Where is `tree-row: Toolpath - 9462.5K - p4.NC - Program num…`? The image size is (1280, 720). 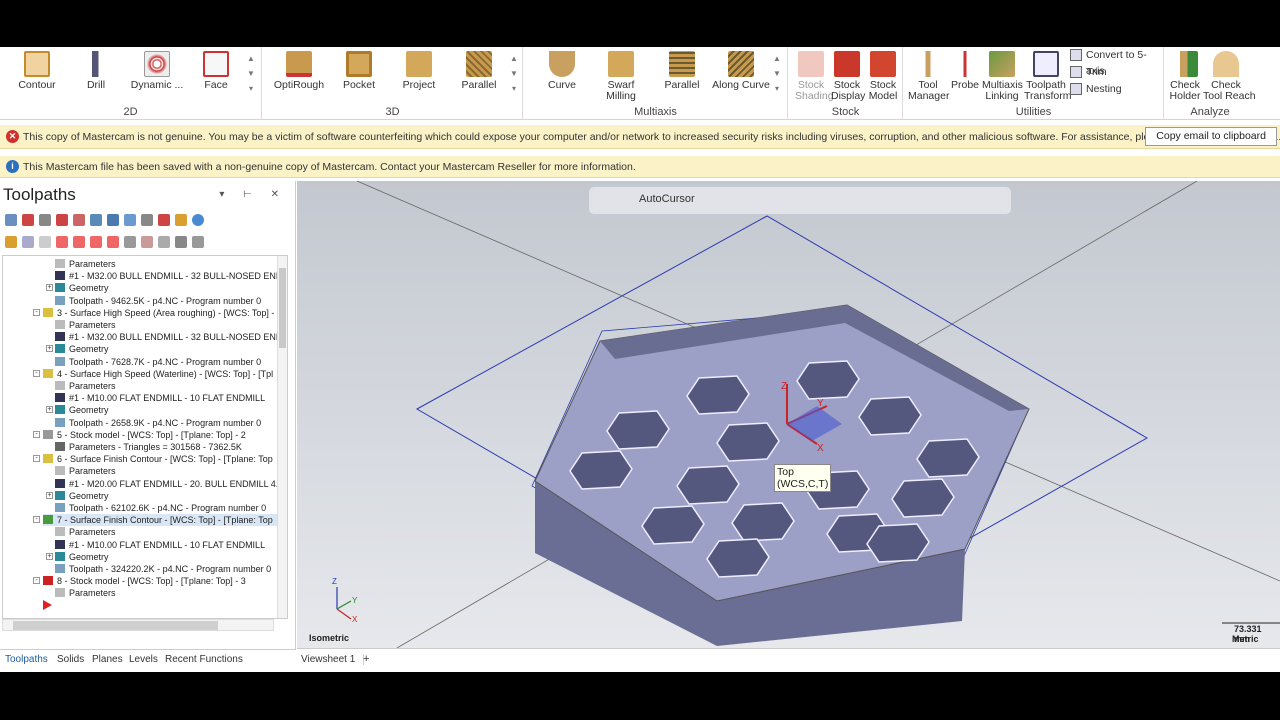
tree-row: Toolpath - 9462.5K - p4.NC - Program num… is located at coordinates (158, 301).